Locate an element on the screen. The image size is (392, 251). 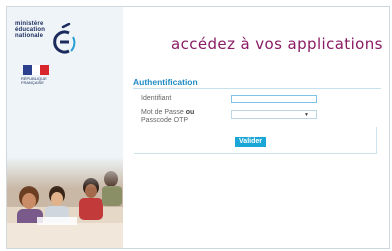
republique-label: RÉPUBLIQUE FRANÇAISE is located at coordinates (34, 80).